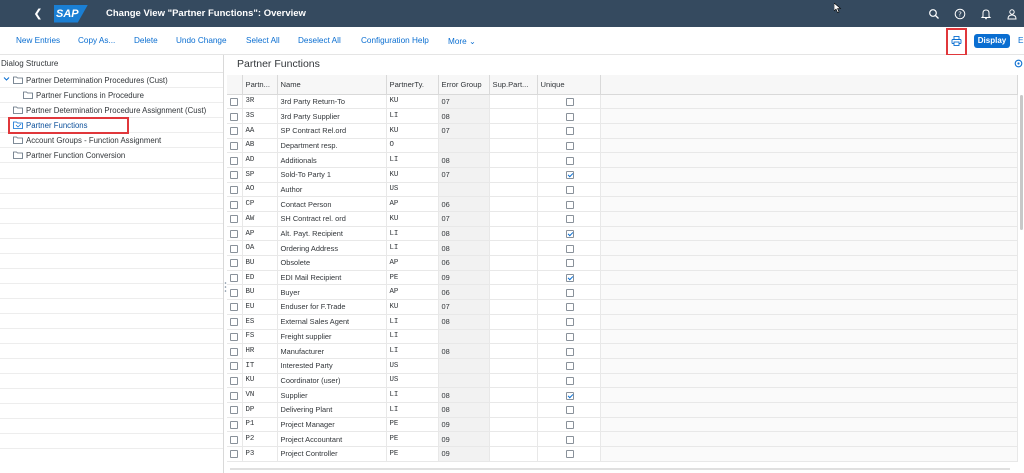 The image size is (1024, 473). I want to click on cell-partner-function: ES, so click(260, 322).